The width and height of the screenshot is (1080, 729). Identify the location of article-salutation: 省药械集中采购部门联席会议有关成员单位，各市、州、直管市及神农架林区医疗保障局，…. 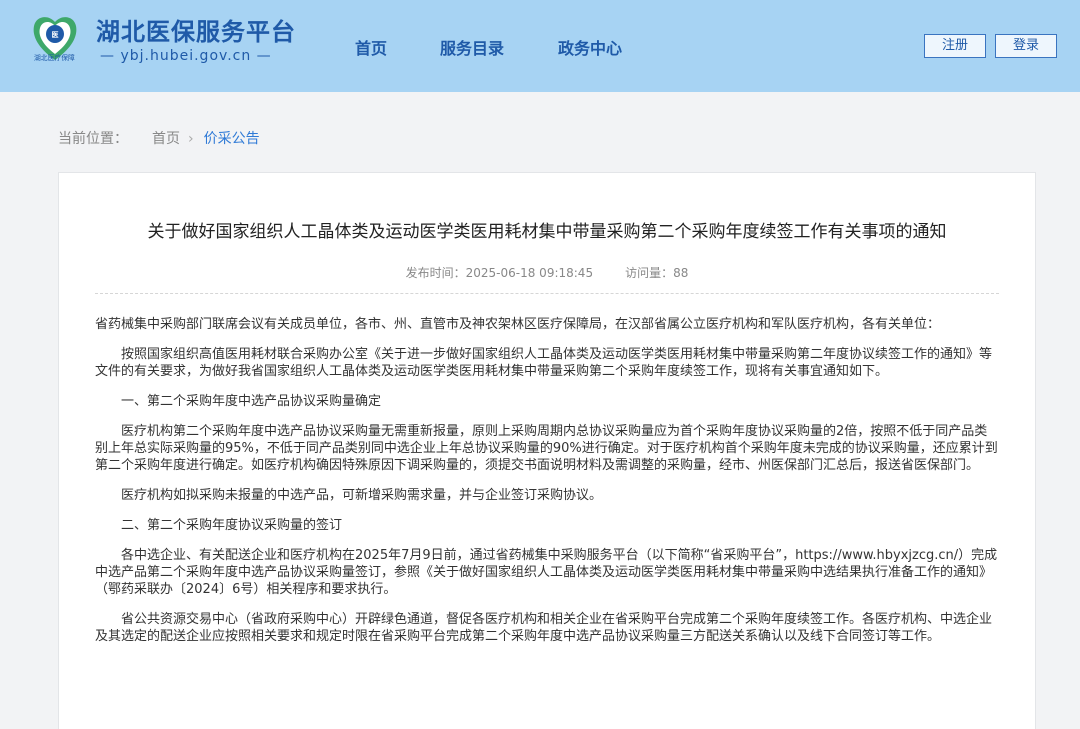
(518, 324).